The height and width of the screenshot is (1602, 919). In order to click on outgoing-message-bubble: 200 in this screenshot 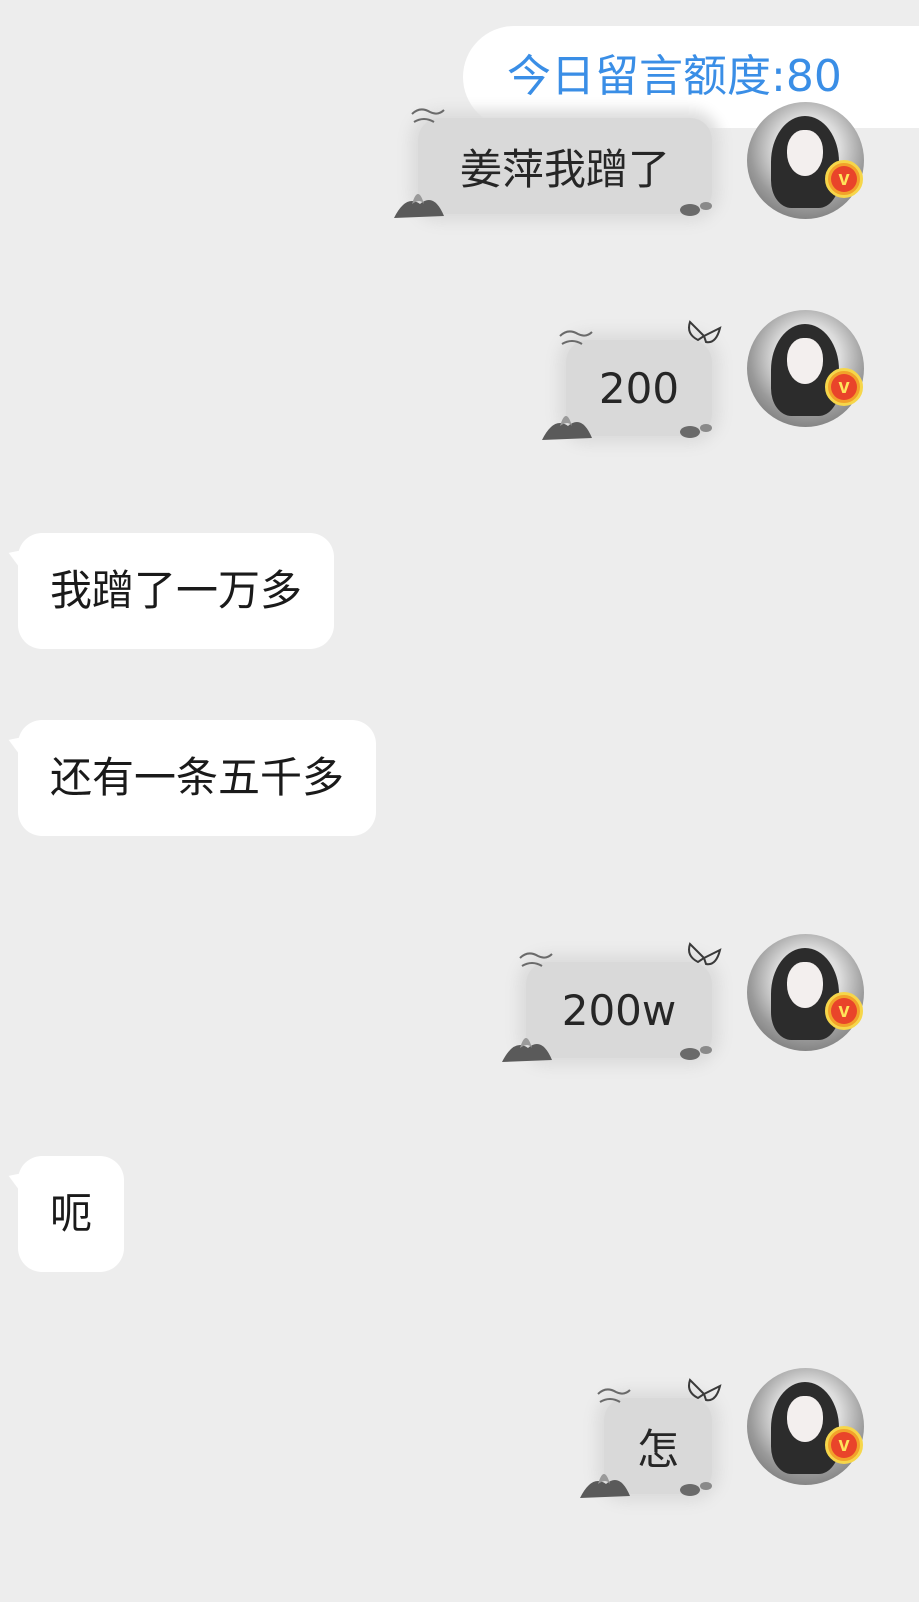, I will do `click(632, 380)`.